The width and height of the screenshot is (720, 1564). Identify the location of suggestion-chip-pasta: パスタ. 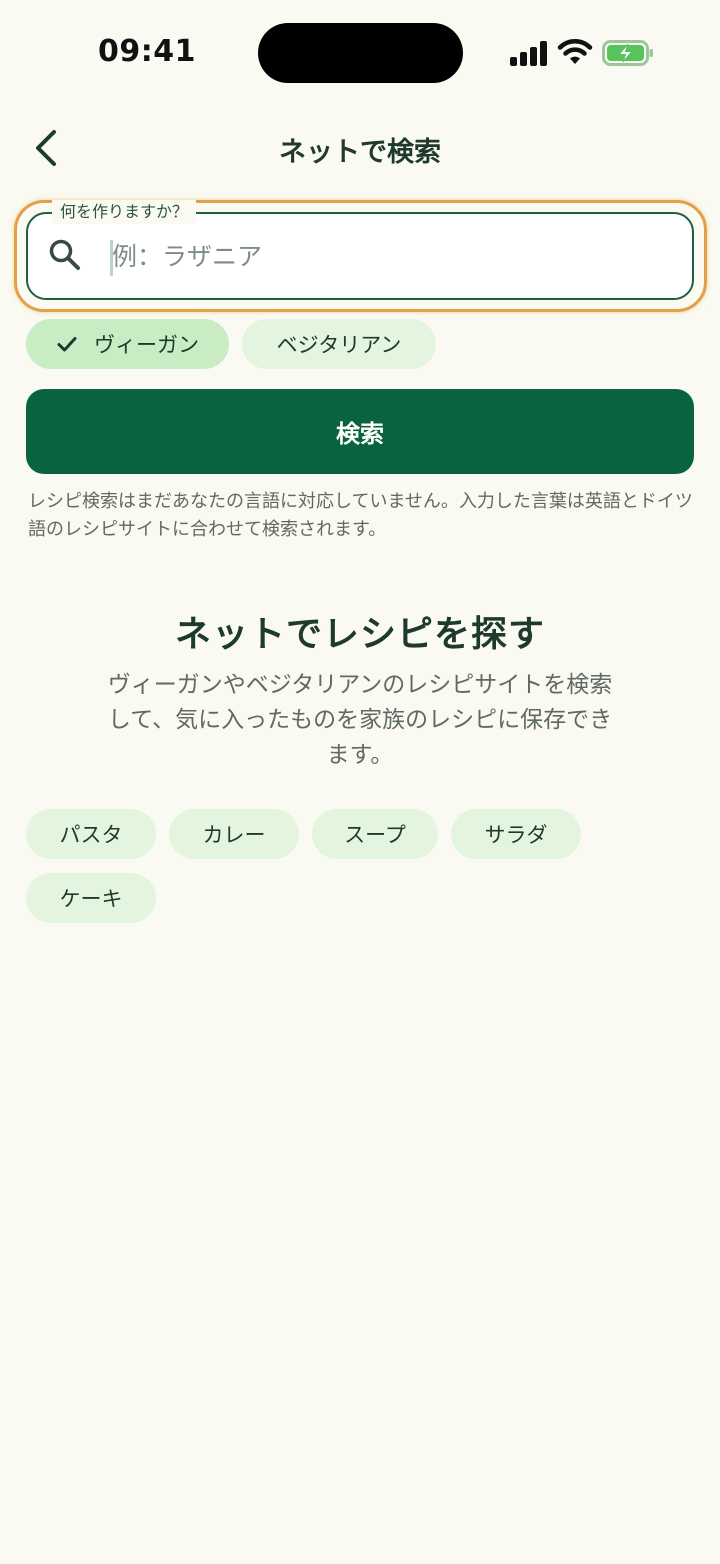
(91, 834).